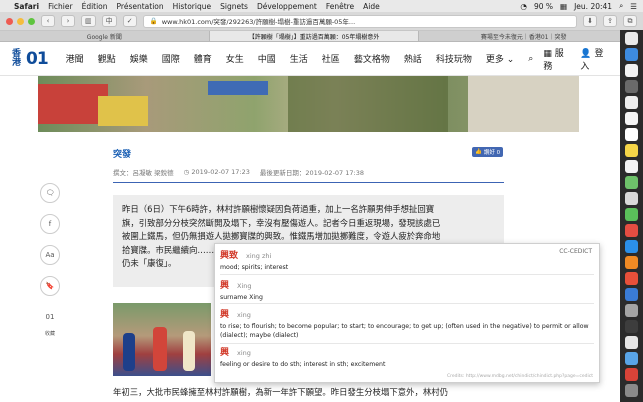 The width and height of the screenshot is (643, 402). What do you see at coordinates (454, 58) in the screenshot?
I see `nav-tech: 科技玩物` at bounding box center [454, 58].